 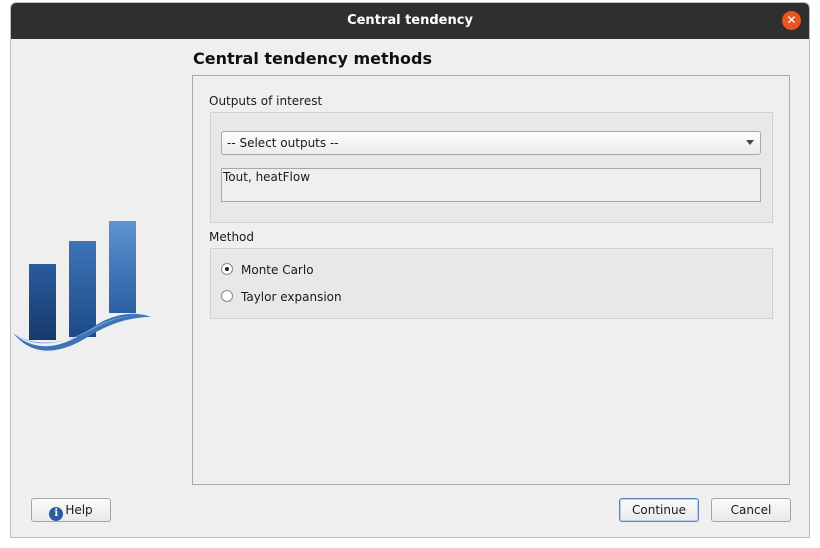 I want to click on close-icon: ✕, so click(x=791, y=20).